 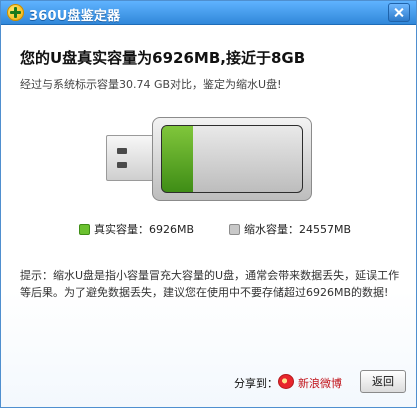 I want to click on app-plus-icon, so click(x=15, y=12).